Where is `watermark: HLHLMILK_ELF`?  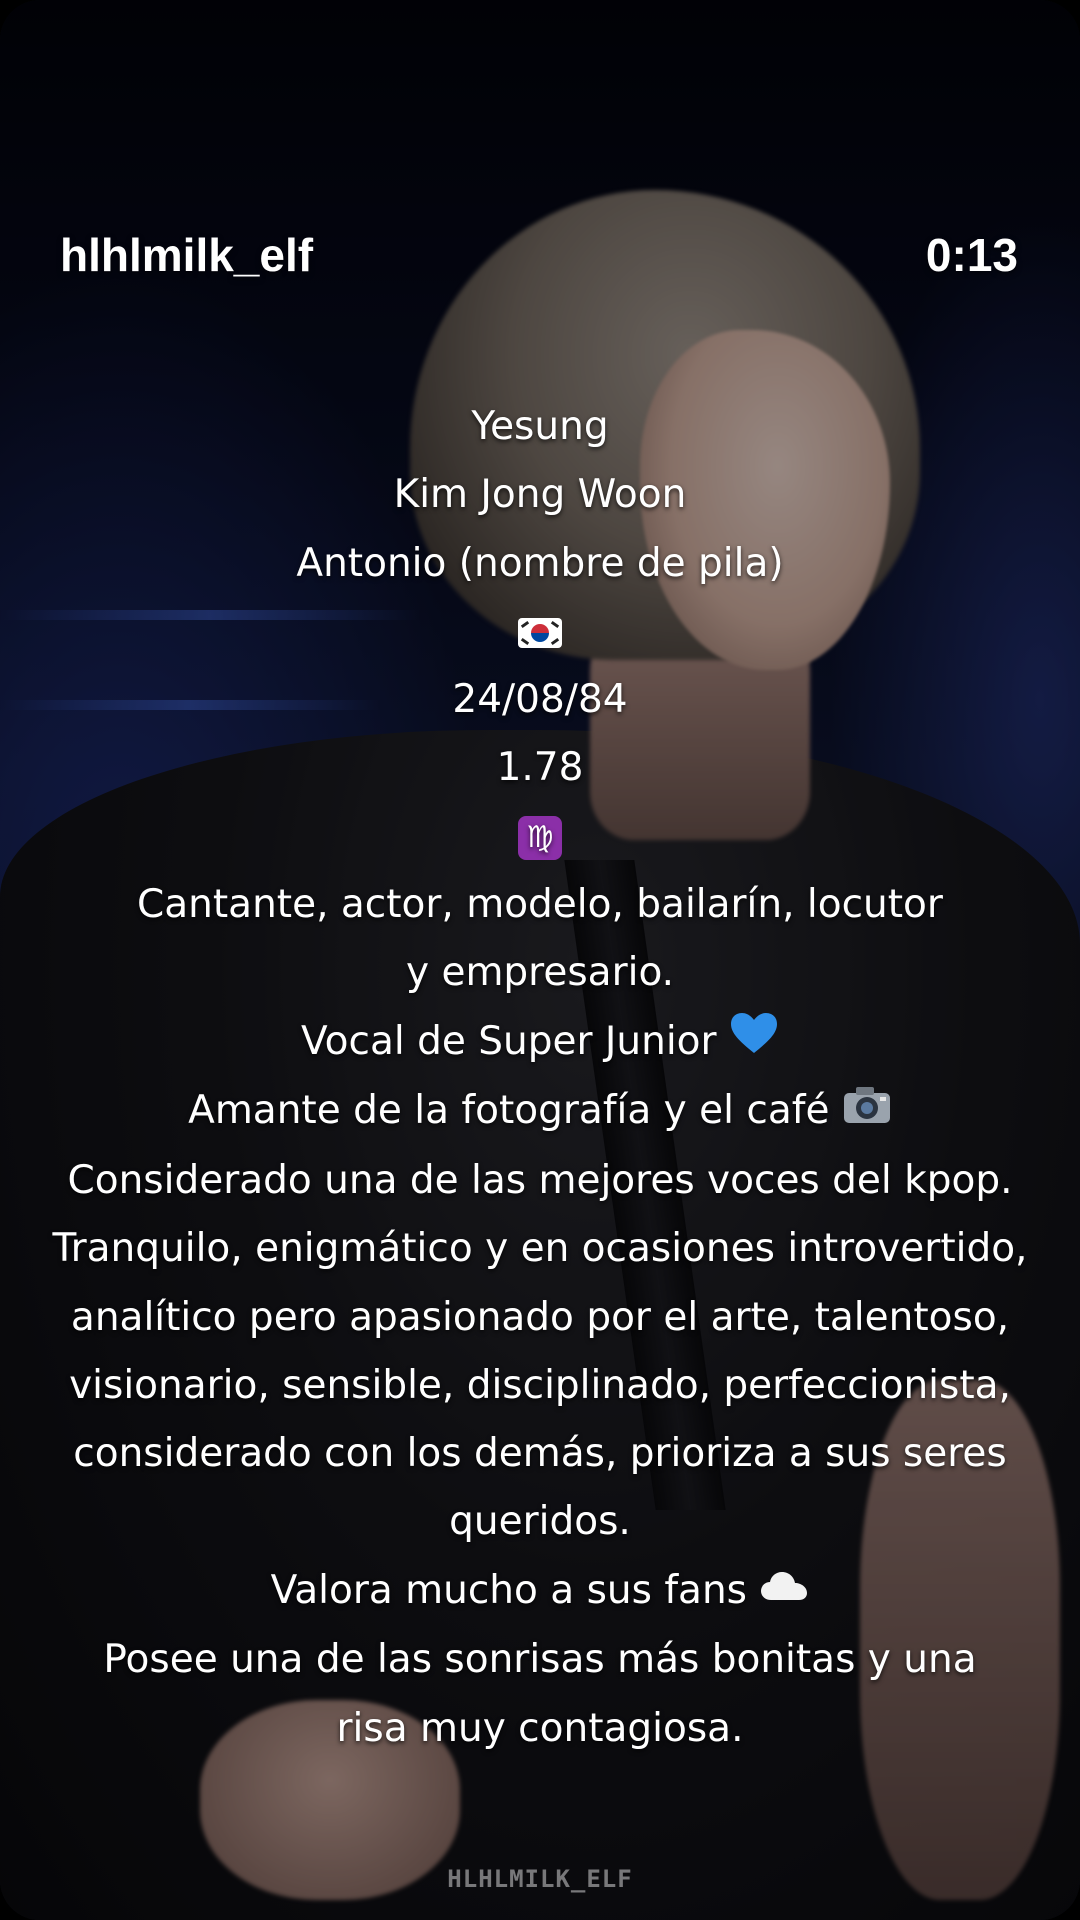
watermark: HLHLMILK_ELF is located at coordinates (540, 1879).